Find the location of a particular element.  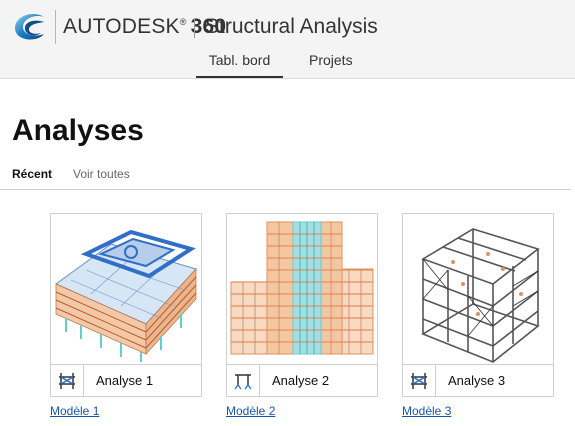

product-name: Structural Analysis is located at coordinates (291, 26).